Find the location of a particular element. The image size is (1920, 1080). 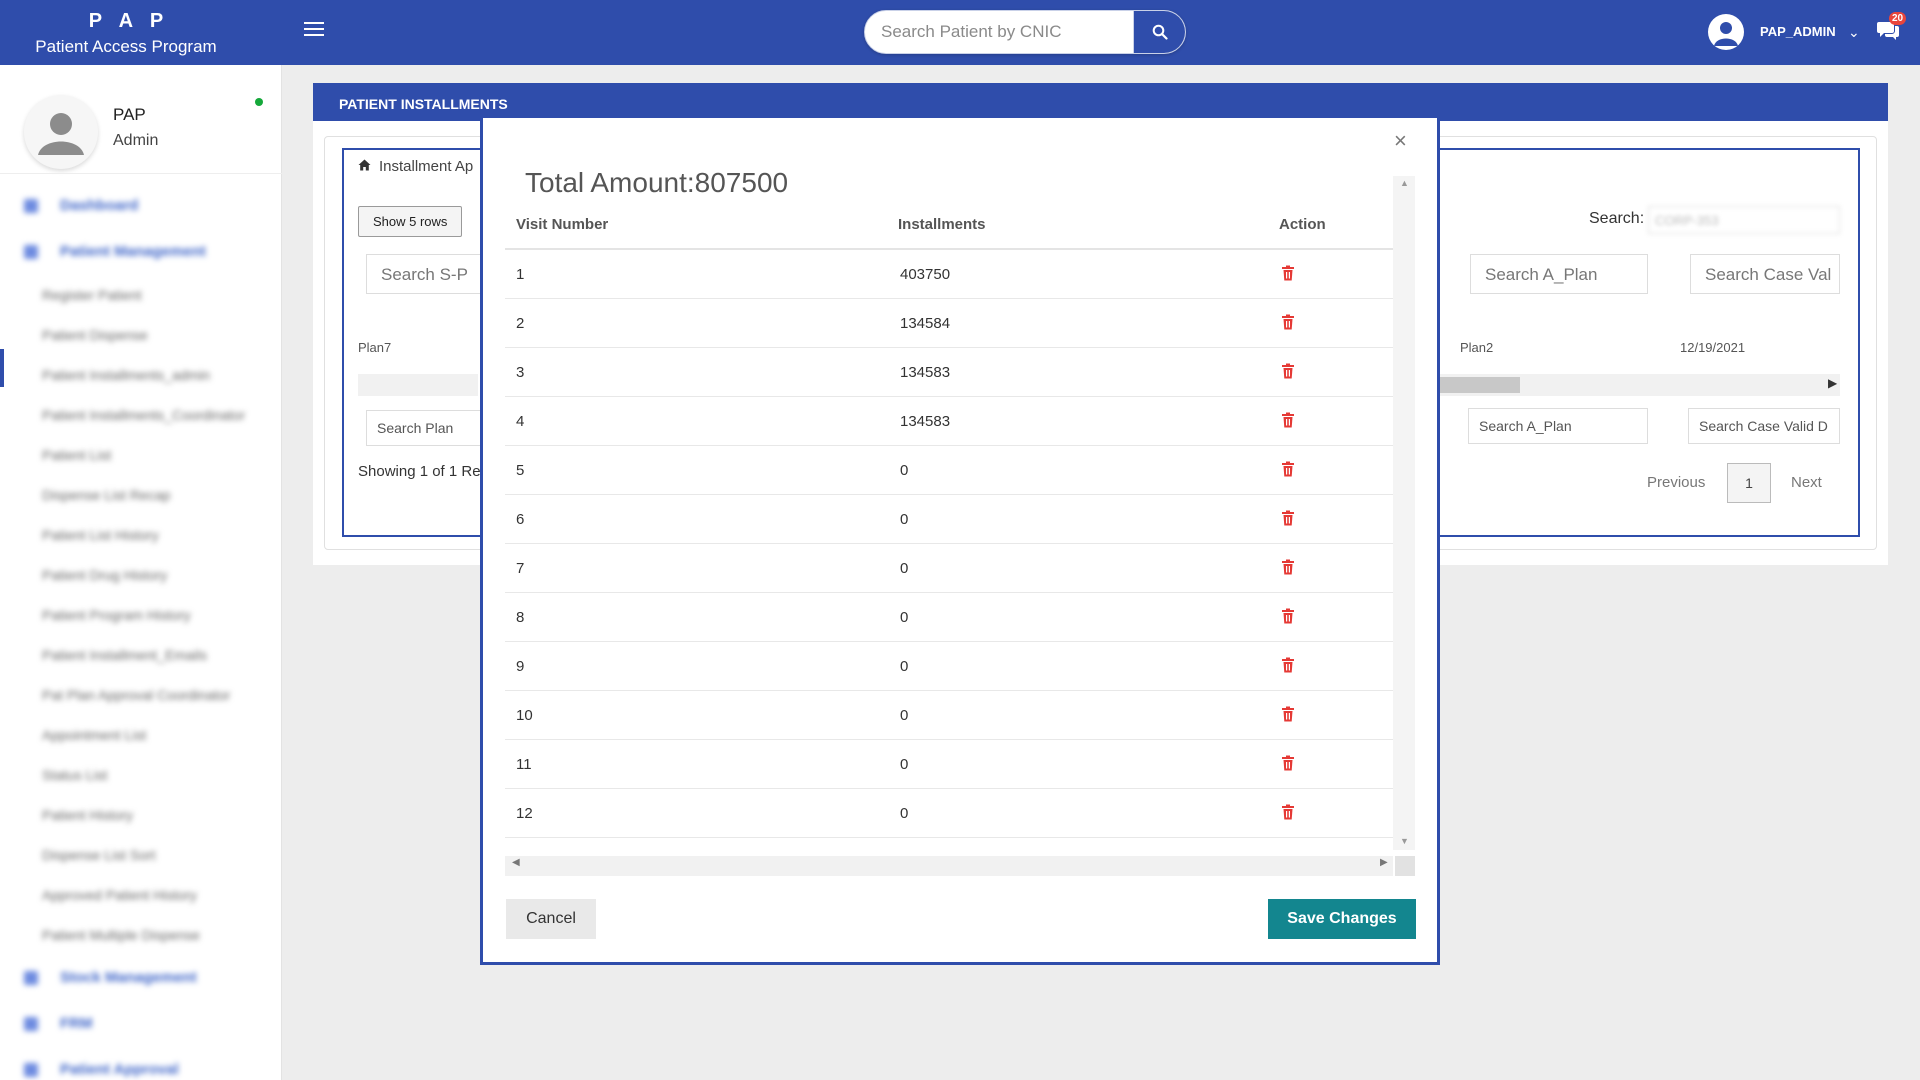

sidebar-item: Status List is located at coordinates (141, 775).